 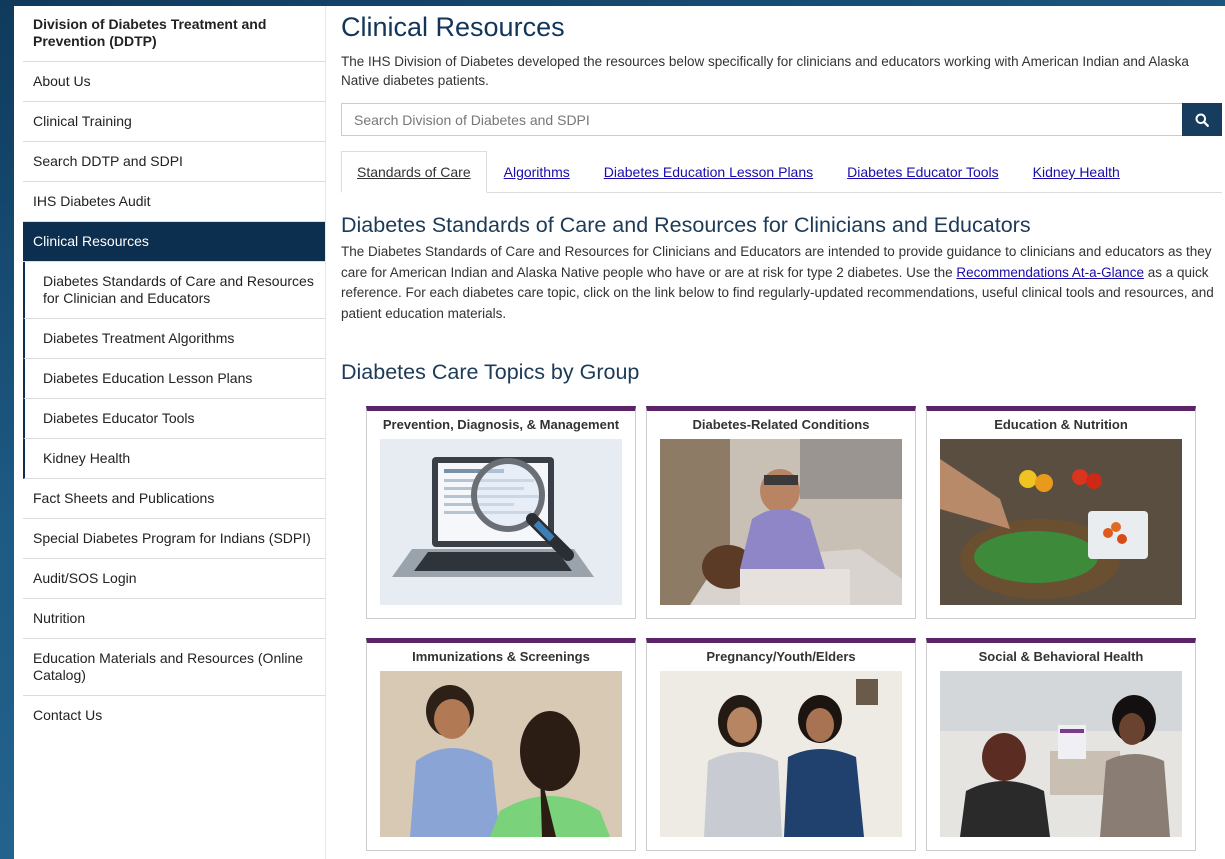 I want to click on tab-standards-of-care: Standards of Care, so click(x=414, y=172).